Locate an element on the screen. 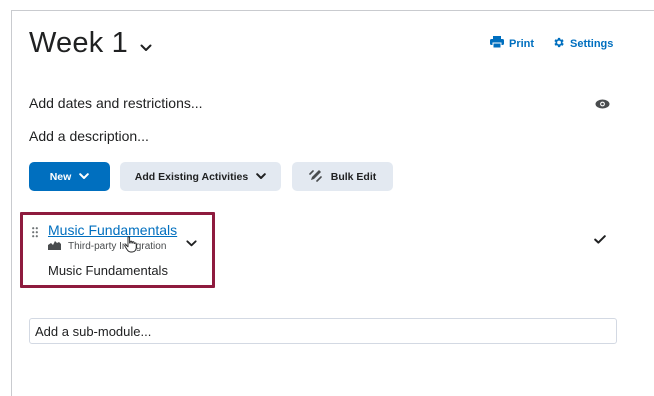  settings-button: Settings is located at coordinates (582, 44).